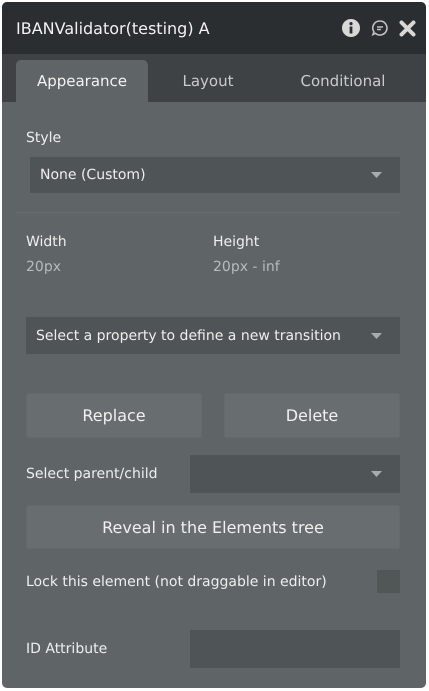  What do you see at coordinates (208, 81) in the screenshot?
I see `tab: Layout` at bounding box center [208, 81].